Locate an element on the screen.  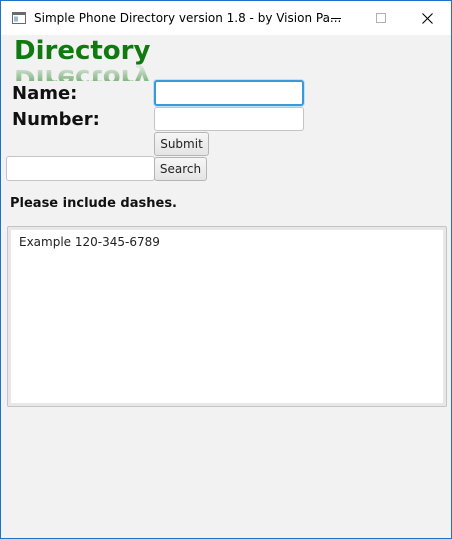
page-title-reflection-text: Directory is located at coordinates (82, 72).